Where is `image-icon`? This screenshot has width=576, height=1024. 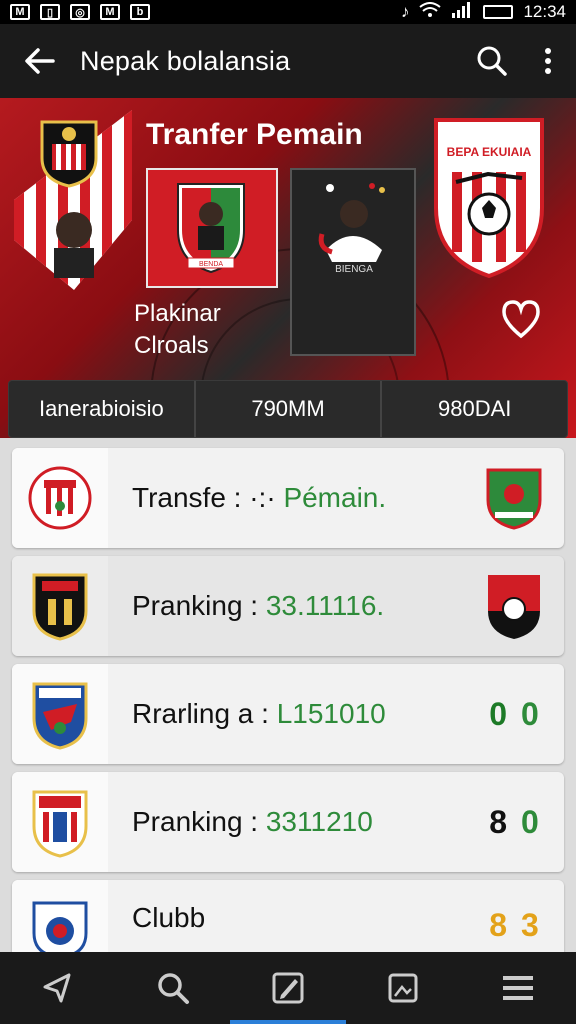
image-icon is located at coordinates (403, 988).